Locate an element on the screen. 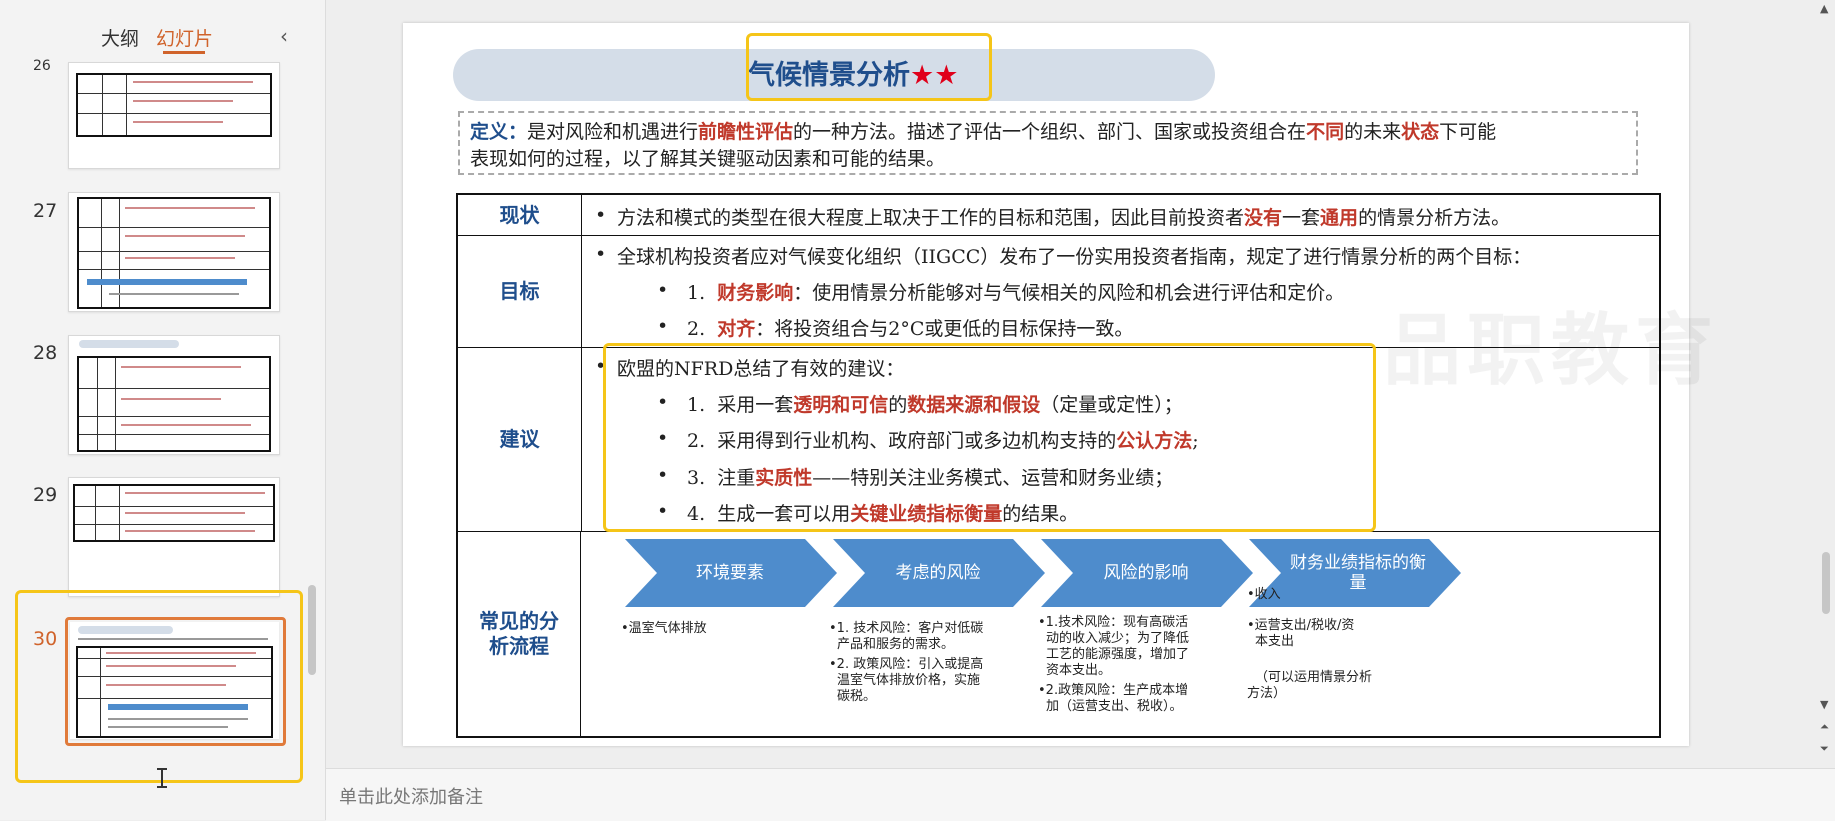 This screenshot has height=821, width=1835. scroll-up-icon: ▲ is located at coordinates (1824, 8).